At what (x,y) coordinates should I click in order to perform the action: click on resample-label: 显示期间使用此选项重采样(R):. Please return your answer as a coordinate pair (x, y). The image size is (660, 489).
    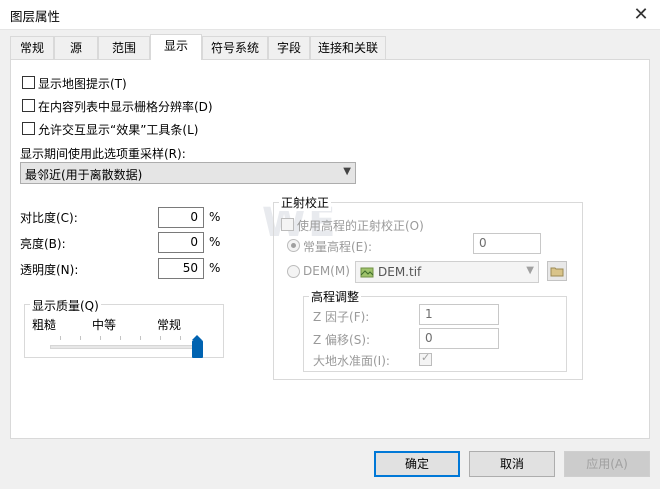
    Looking at the image, I should click on (103, 154).